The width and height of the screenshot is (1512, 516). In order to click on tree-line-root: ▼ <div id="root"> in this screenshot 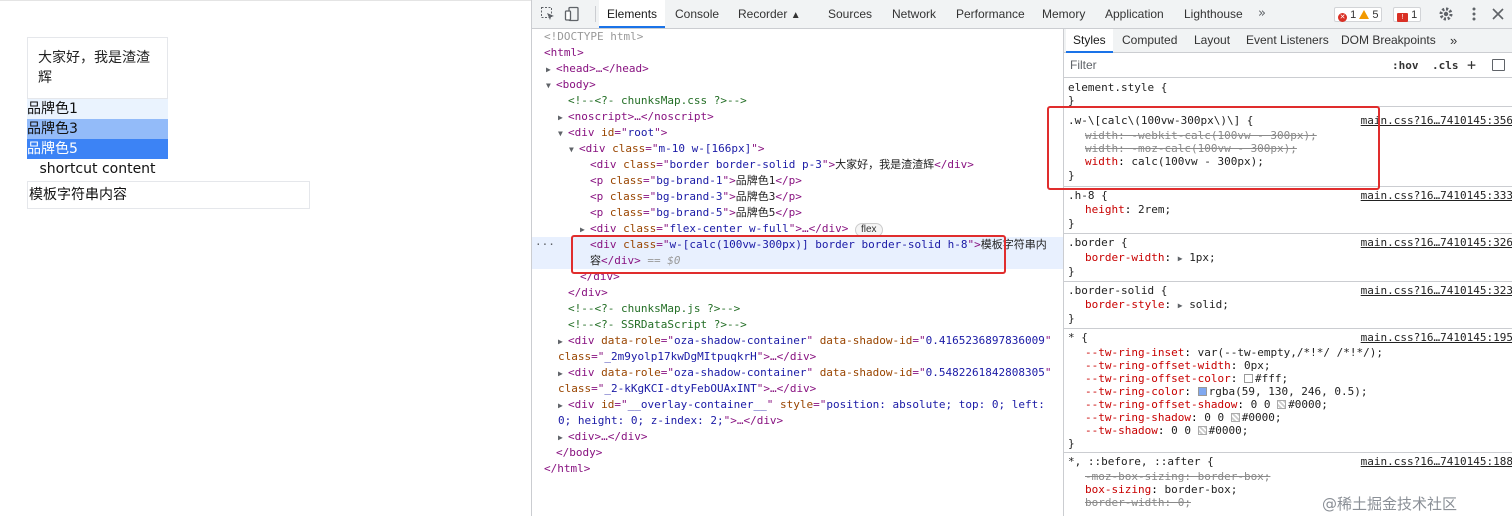, I will do `click(797, 133)`.